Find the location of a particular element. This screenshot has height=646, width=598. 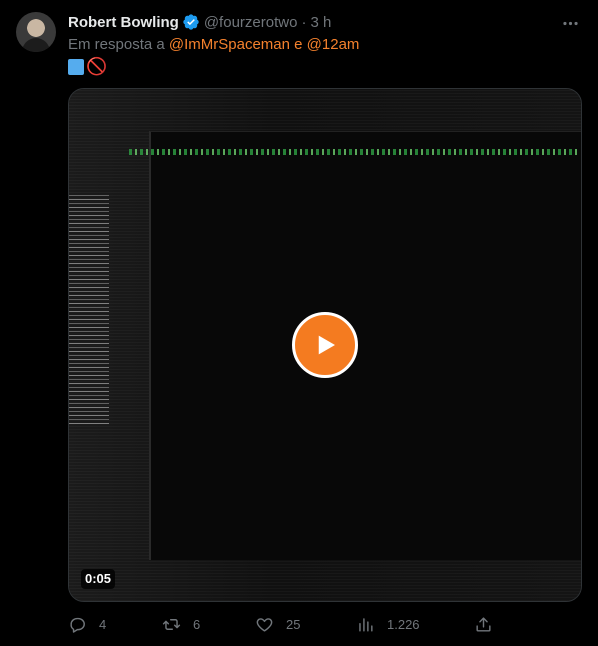

reply-mention-2: @12am is located at coordinates (333, 44).